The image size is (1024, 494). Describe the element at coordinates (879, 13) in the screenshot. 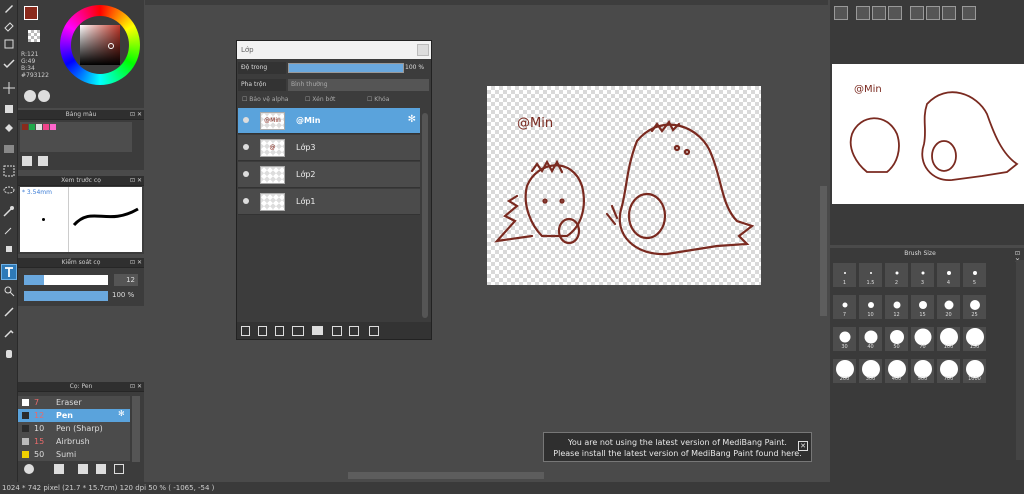

I see `fit-window-icon` at that location.